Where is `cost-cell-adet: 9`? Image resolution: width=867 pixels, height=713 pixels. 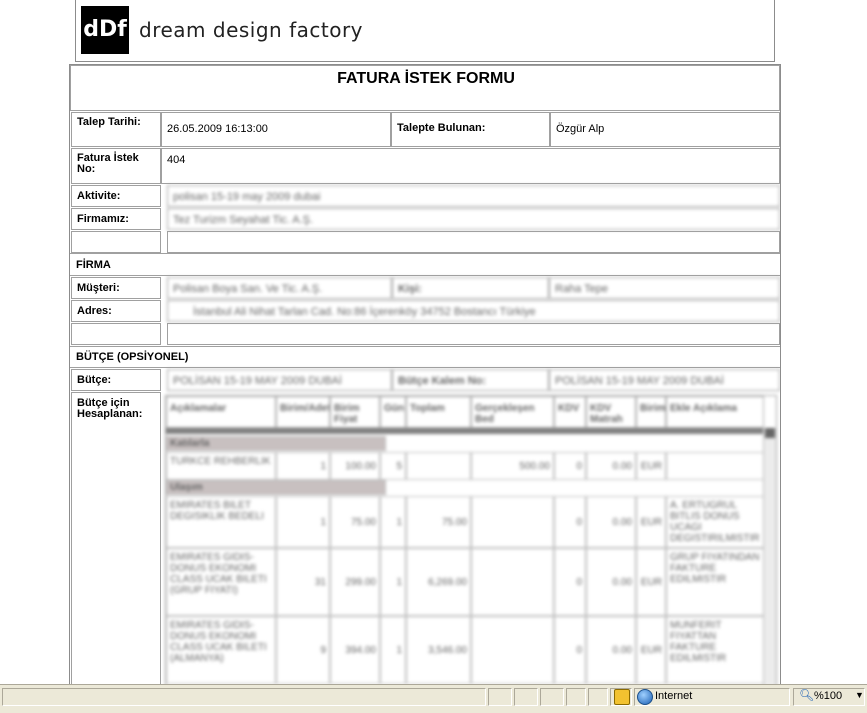 cost-cell-adet: 9 is located at coordinates (303, 650).